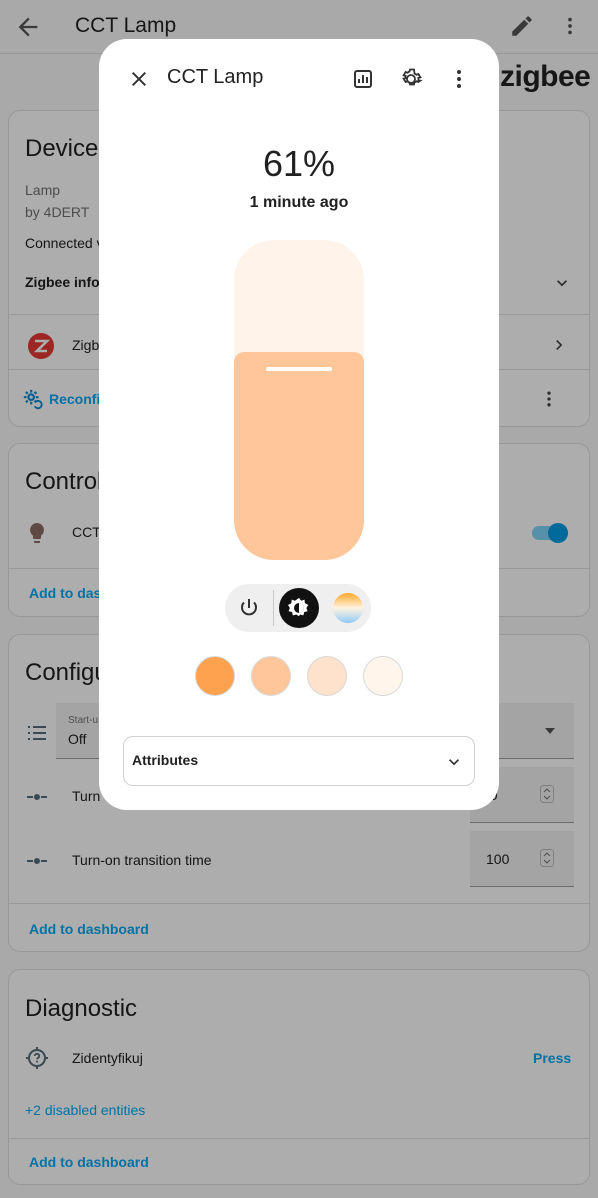 The image size is (598, 1198). I want to click on dots-vertical-icon, so click(459, 79).